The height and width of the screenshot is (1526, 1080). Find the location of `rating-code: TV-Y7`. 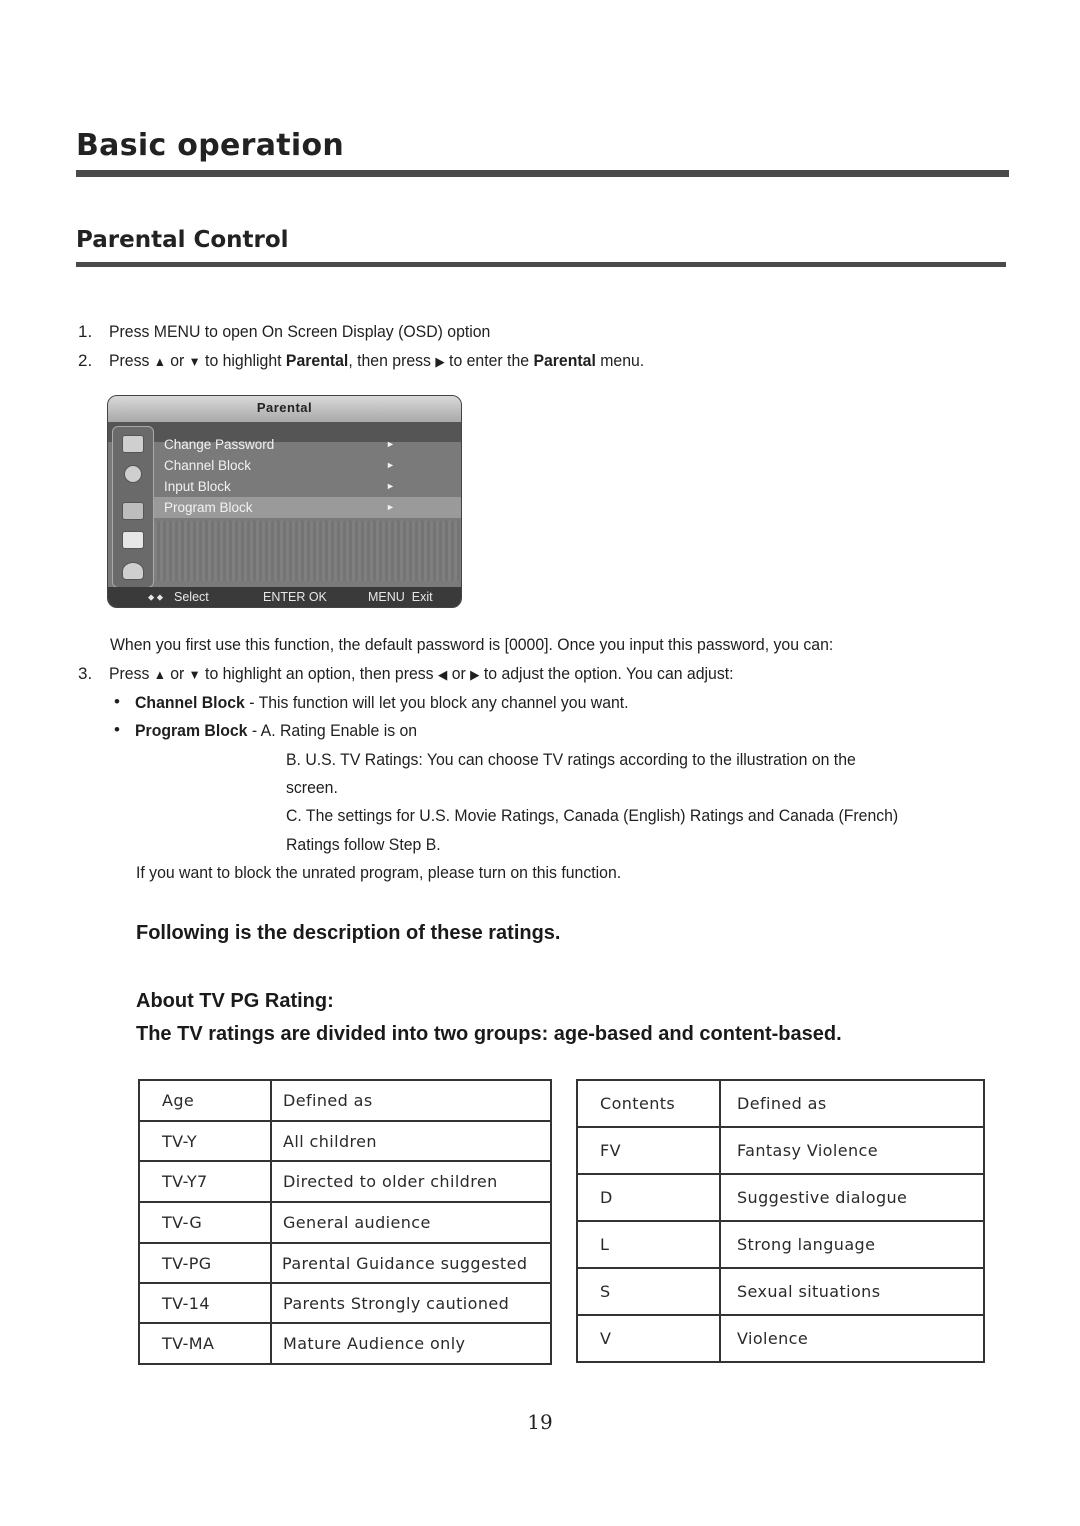

rating-code: TV-Y7 is located at coordinates (205, 1181).